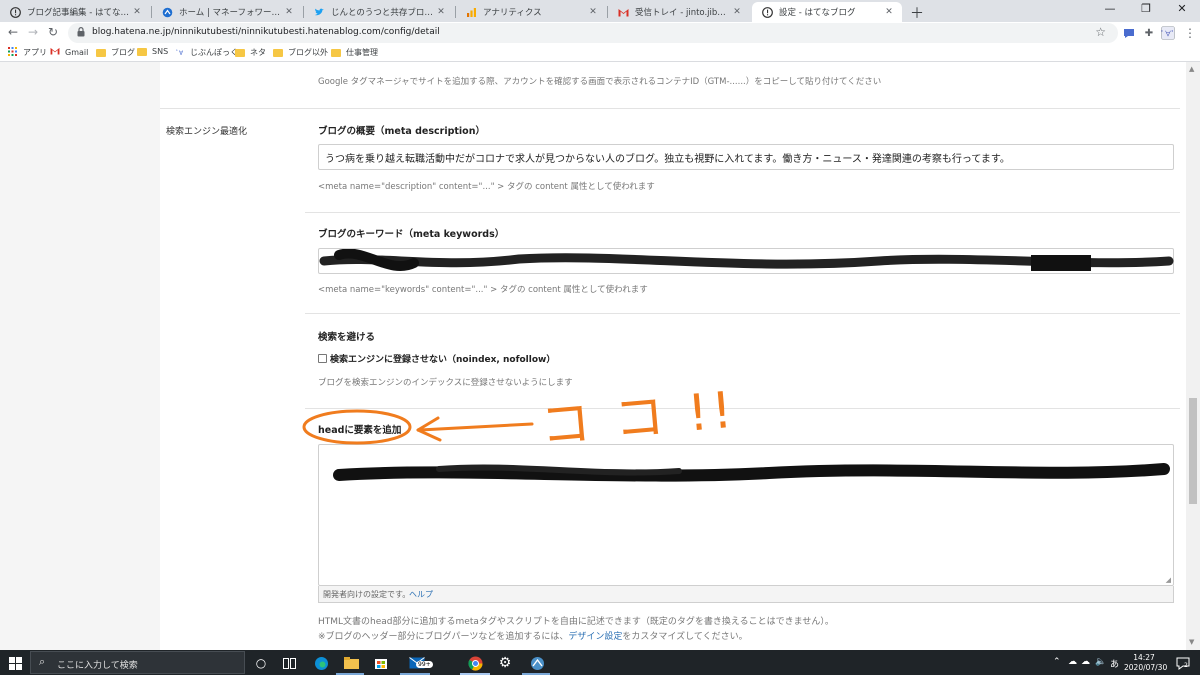 The height and width of the screenshot is (675, 1200). I want to click on tab-settings: 設定 - はてなブログ ✕, so click(827, 12).